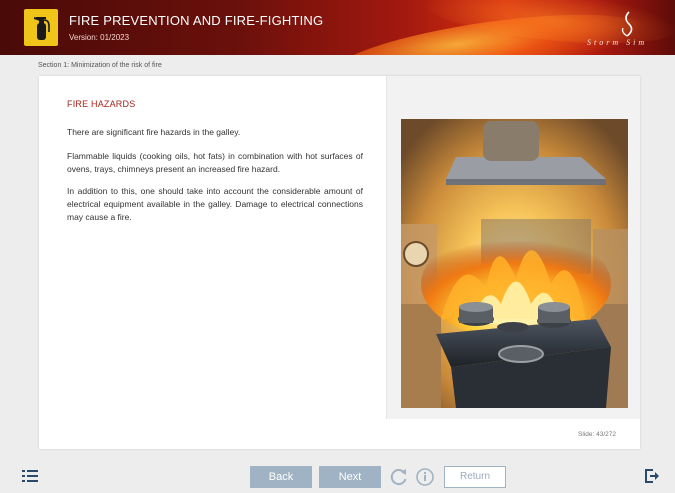 The width and height of the screenshot is (675, 493). I want to click on slide-counter: Slide: 43/272, so click(597, 434).